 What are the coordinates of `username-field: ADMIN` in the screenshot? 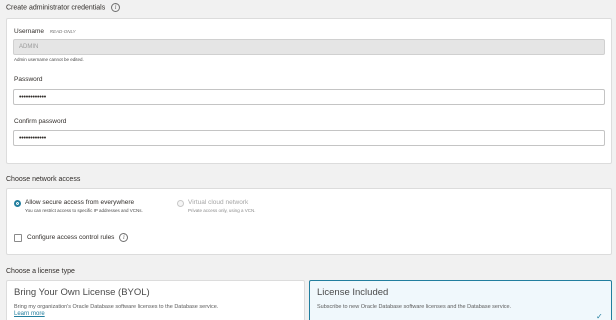 It's located at (309, 47).